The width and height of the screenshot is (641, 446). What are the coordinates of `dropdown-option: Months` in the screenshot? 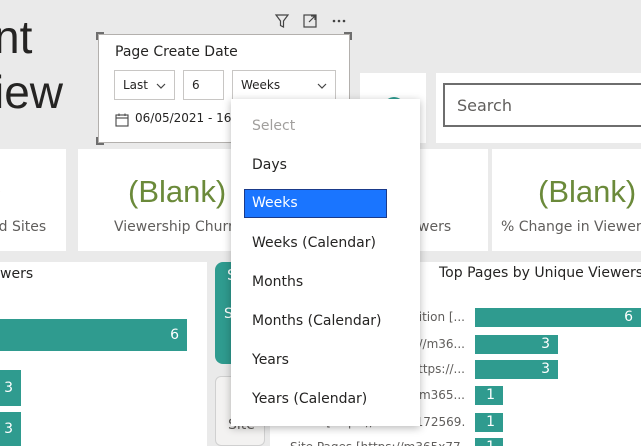 It's located at (277, 282).